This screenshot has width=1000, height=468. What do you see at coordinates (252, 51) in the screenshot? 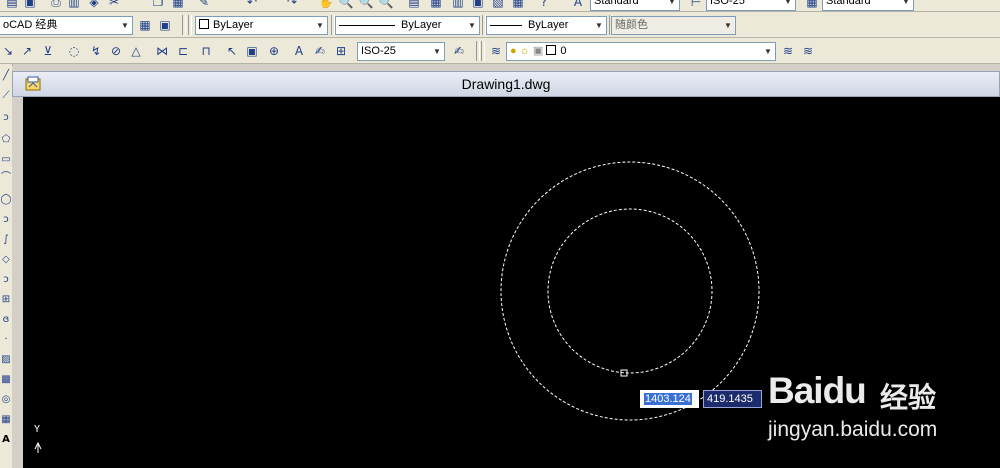
I see `tolerance-icon: ▣` at bounding box center [252, 51].